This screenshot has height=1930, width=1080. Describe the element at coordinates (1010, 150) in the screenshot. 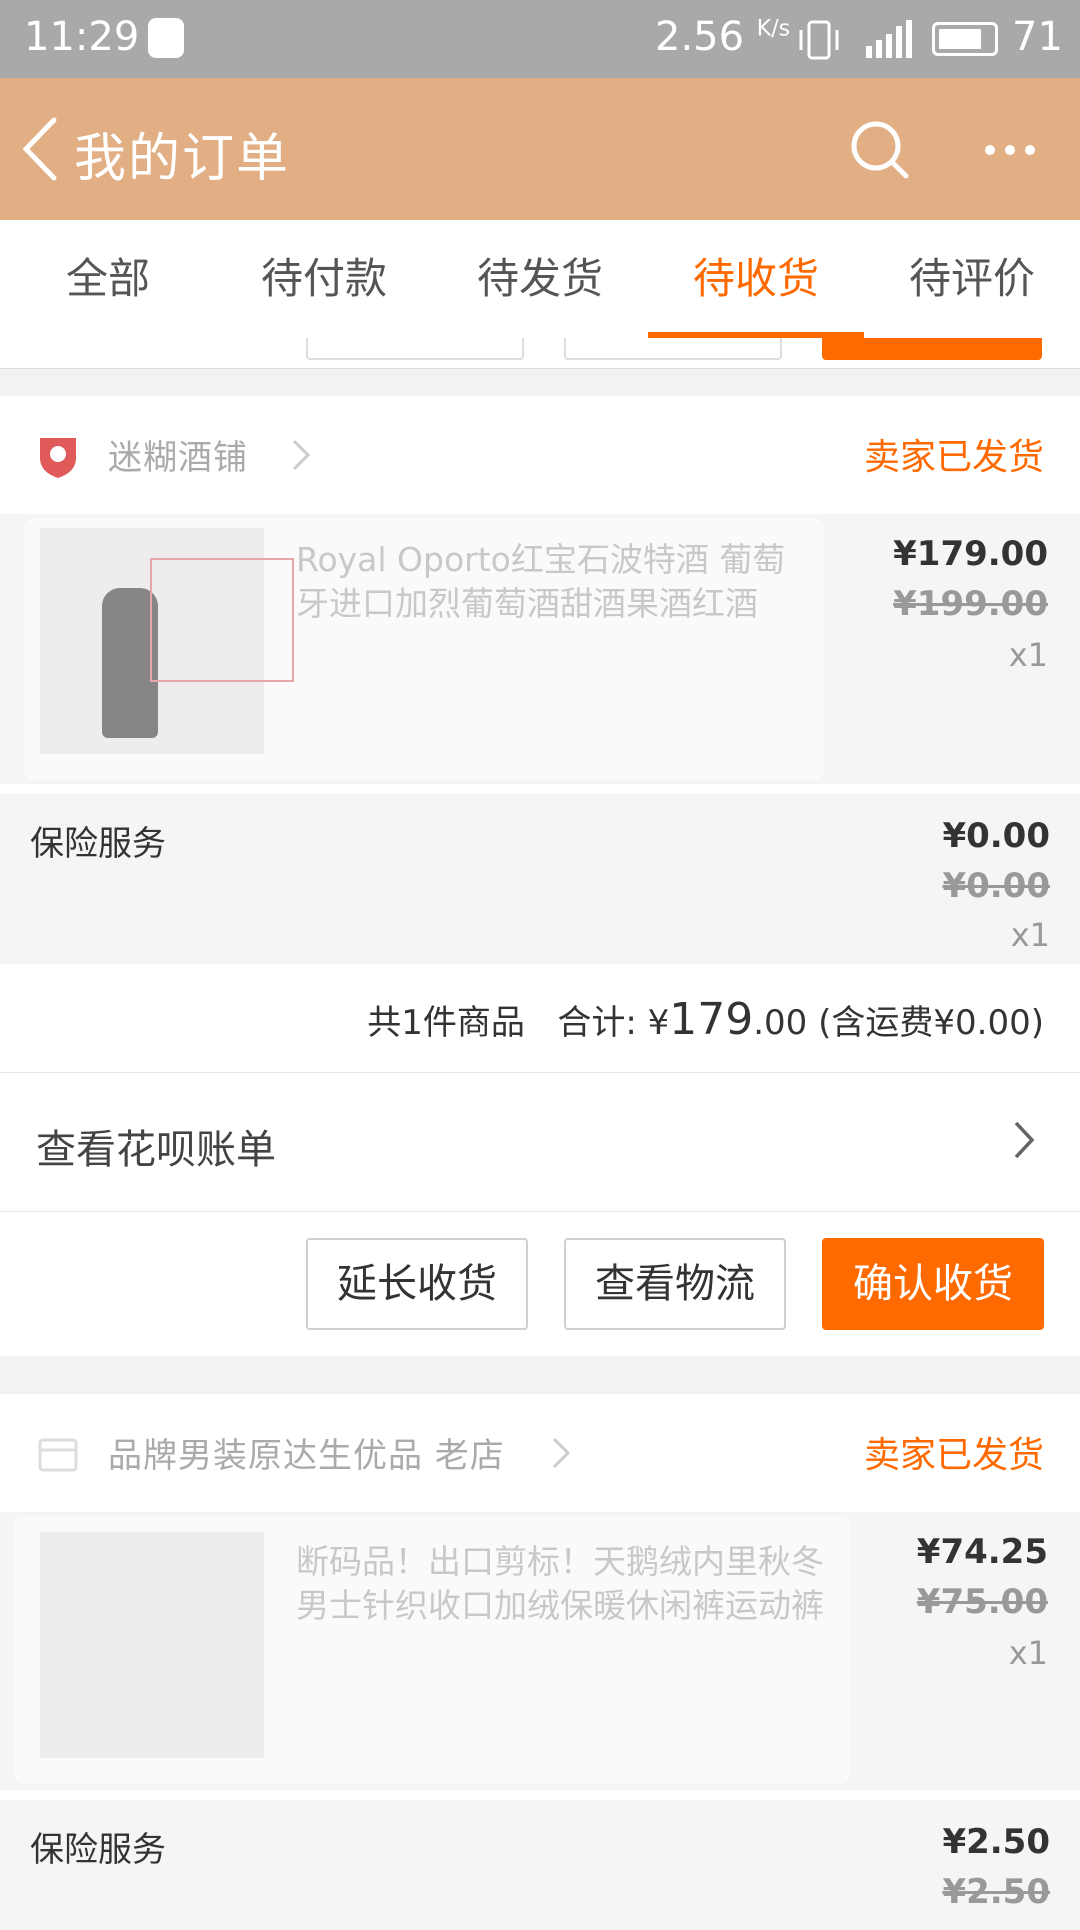

I see `more-icon` at that location.